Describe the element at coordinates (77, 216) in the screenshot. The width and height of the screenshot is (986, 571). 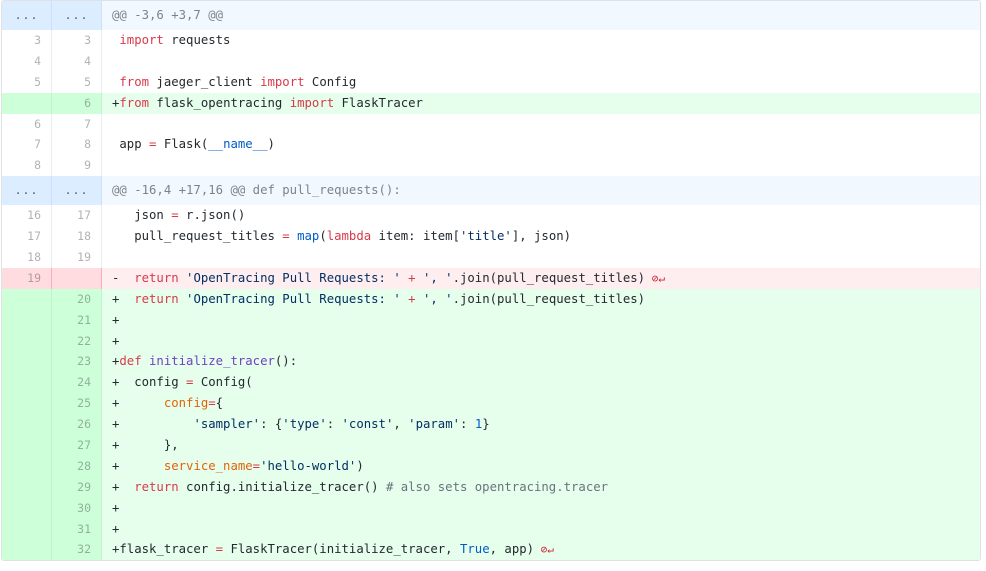
I see `new-line-number: 17` at that location.